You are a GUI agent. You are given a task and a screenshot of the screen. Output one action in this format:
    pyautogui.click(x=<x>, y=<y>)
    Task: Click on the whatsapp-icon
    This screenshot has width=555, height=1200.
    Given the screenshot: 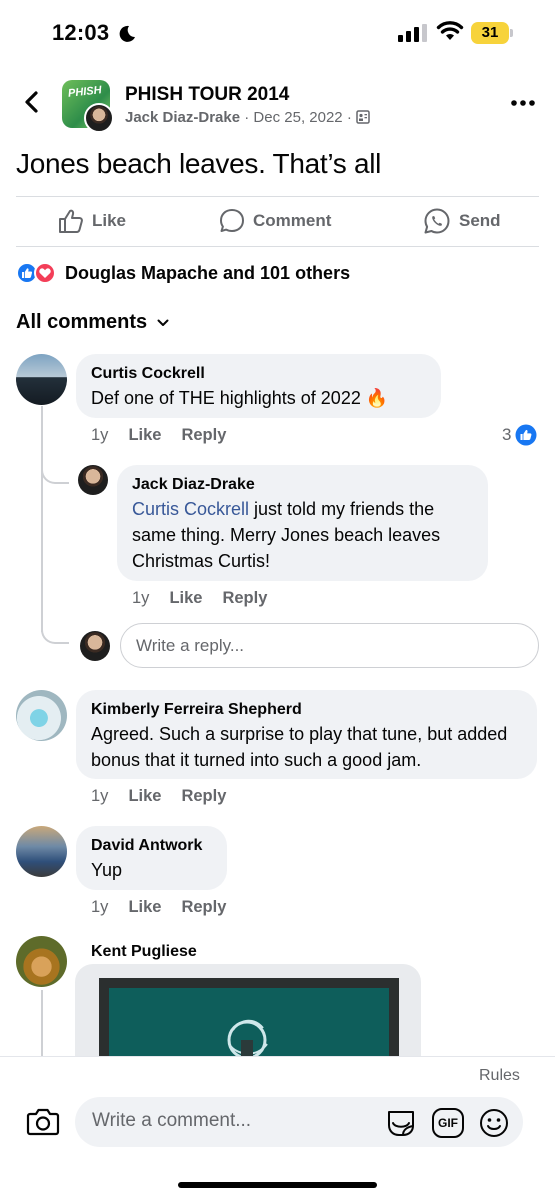 What is the action you would take?
    pyautogui.click(x=437, y=221)
    